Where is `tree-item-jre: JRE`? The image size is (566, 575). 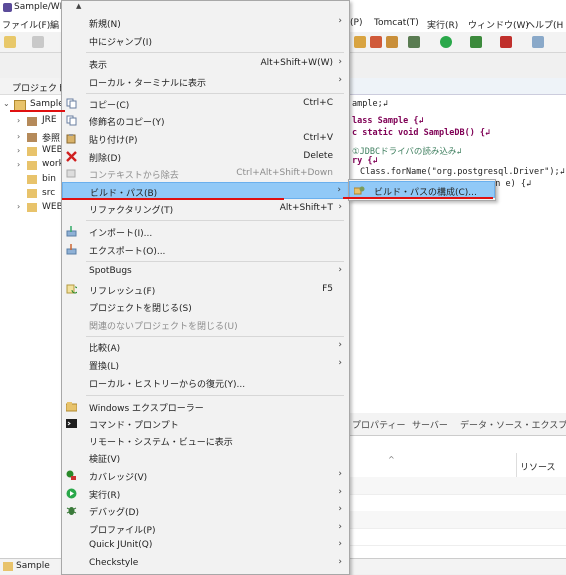 tree-item-jre: JRE is located at coordinates (49, 120).